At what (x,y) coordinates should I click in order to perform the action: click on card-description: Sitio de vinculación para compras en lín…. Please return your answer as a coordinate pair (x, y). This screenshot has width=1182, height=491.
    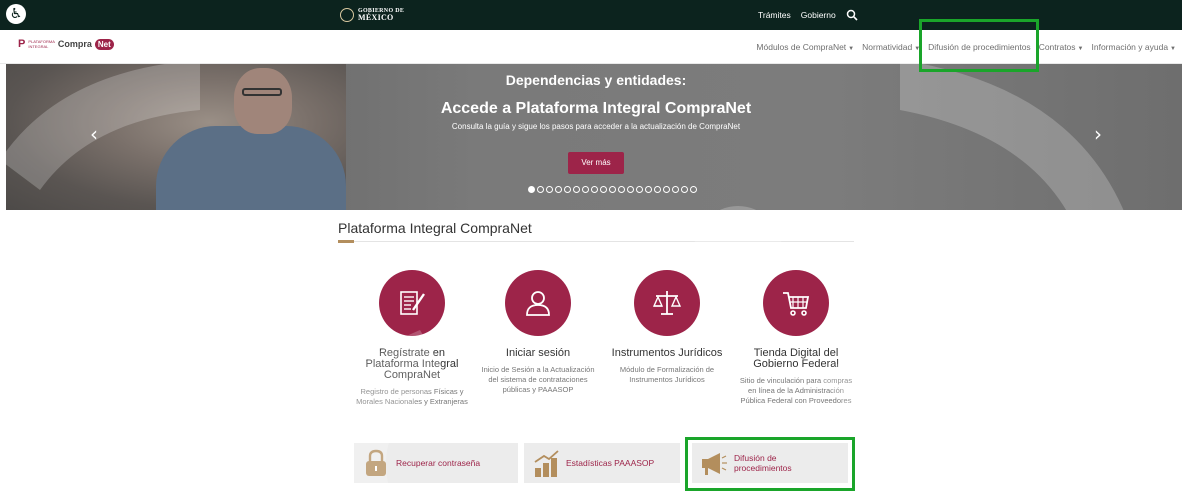
    Looking at the image, I should click on (796, 390).